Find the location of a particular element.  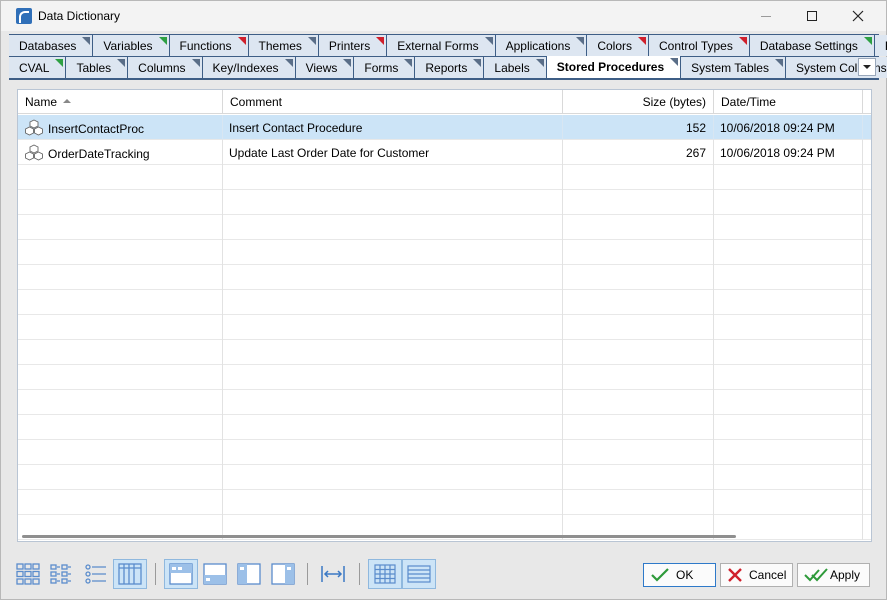

tab-tables: Tables is located at coordinates (97, 67).